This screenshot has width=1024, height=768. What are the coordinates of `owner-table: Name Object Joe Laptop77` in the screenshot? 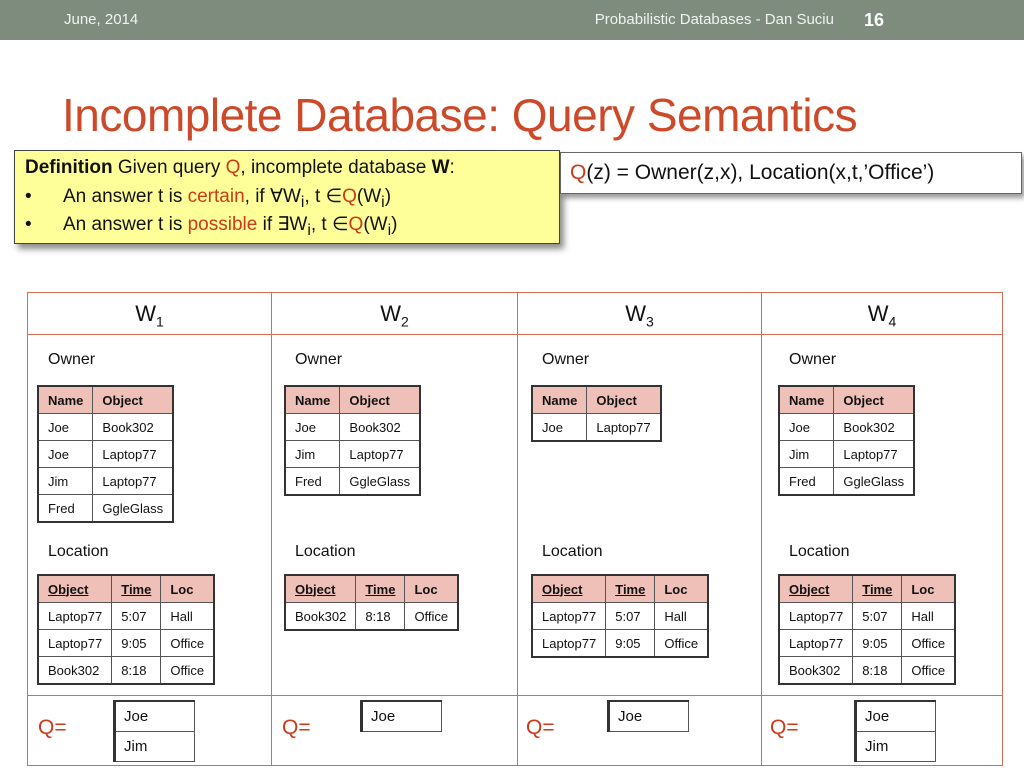 It's located at (596, 413).